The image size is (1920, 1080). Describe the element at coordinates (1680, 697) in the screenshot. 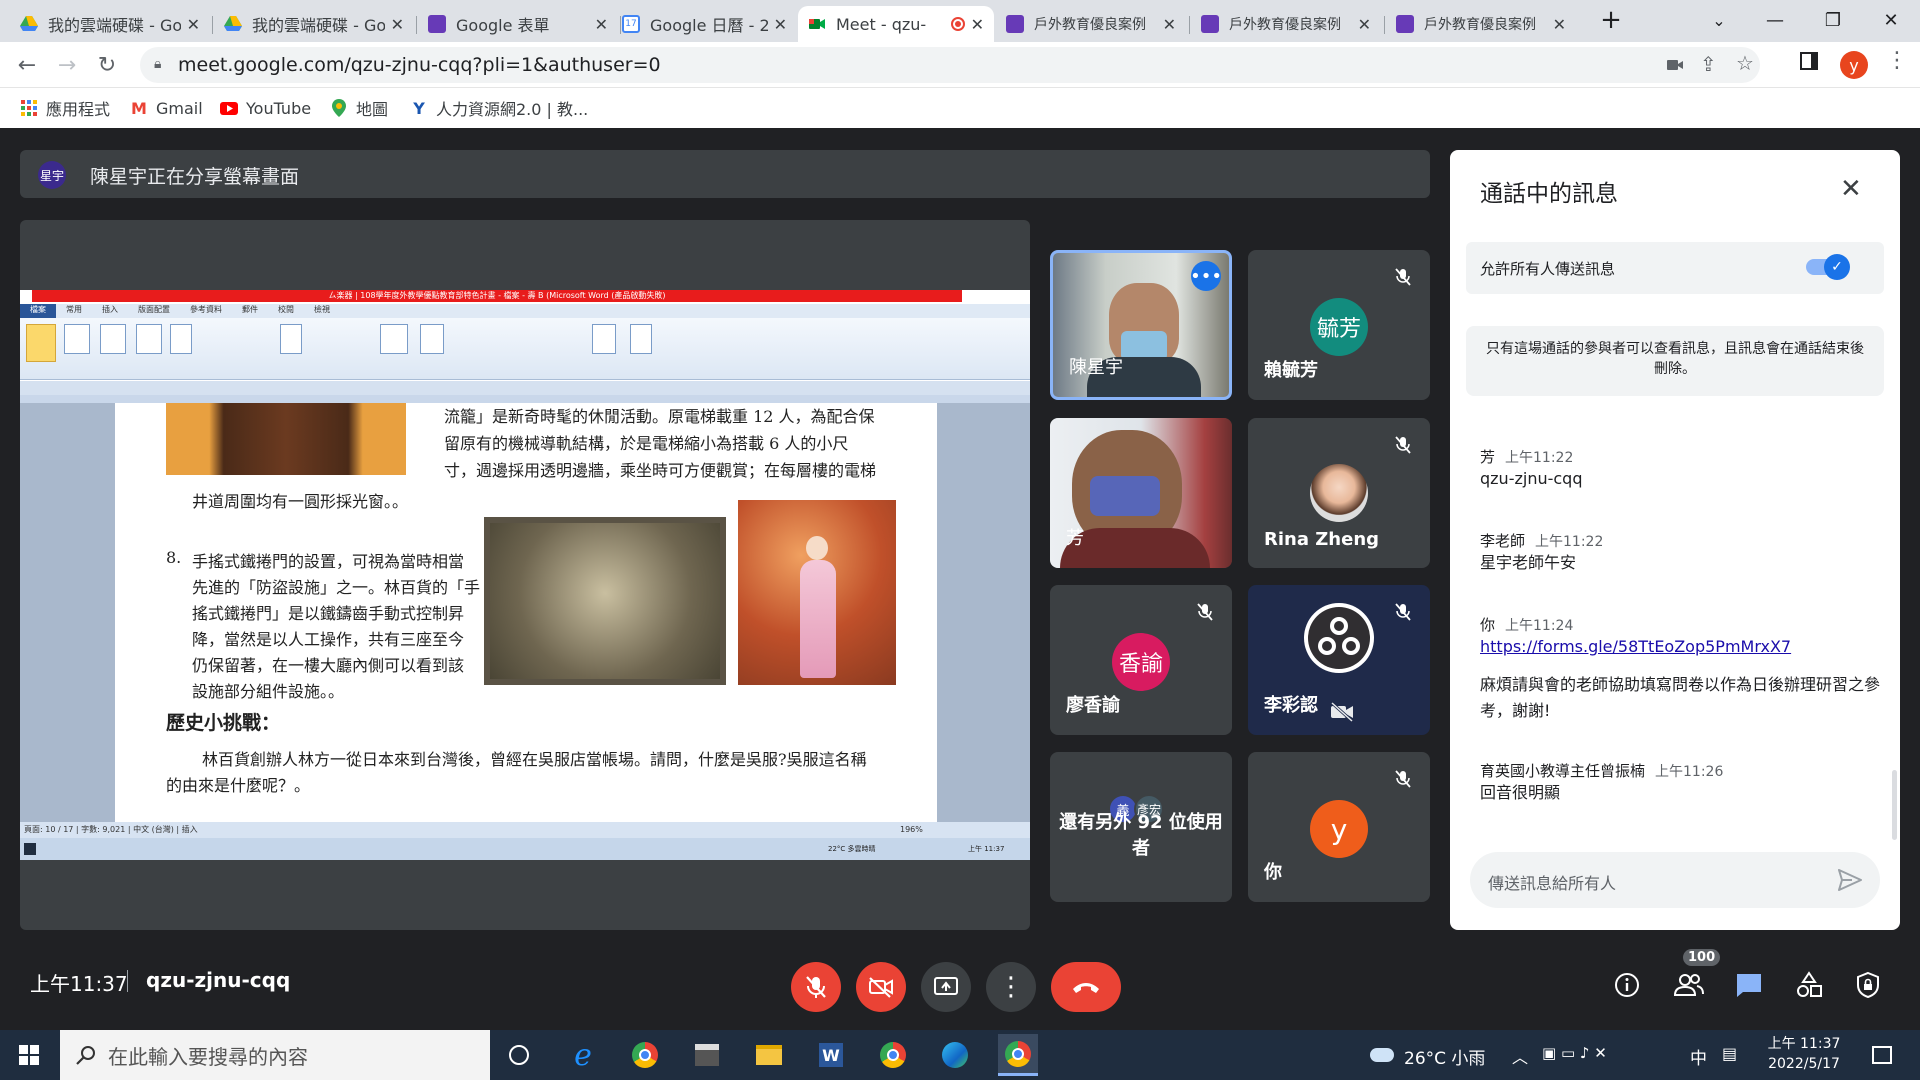

I see `message-text: 麻煩請與會的老師協助填寫問卷以作為日後辦理研習之參考，謝謝!` at that location.